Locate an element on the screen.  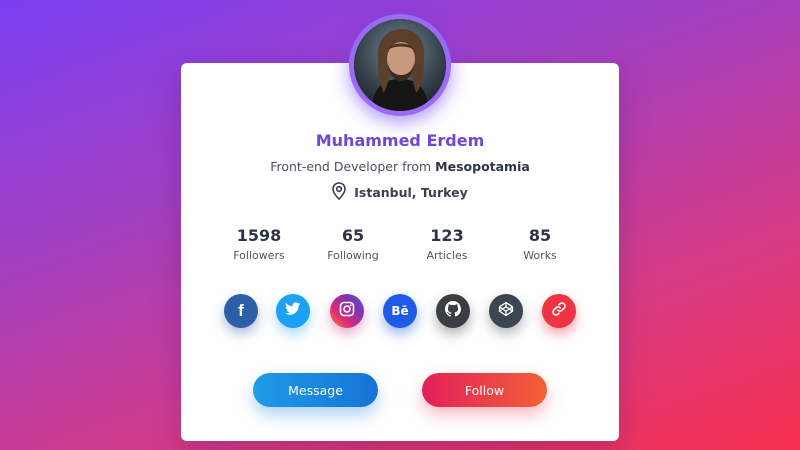
behance-link: Bē is located at coordinates (400, 311).